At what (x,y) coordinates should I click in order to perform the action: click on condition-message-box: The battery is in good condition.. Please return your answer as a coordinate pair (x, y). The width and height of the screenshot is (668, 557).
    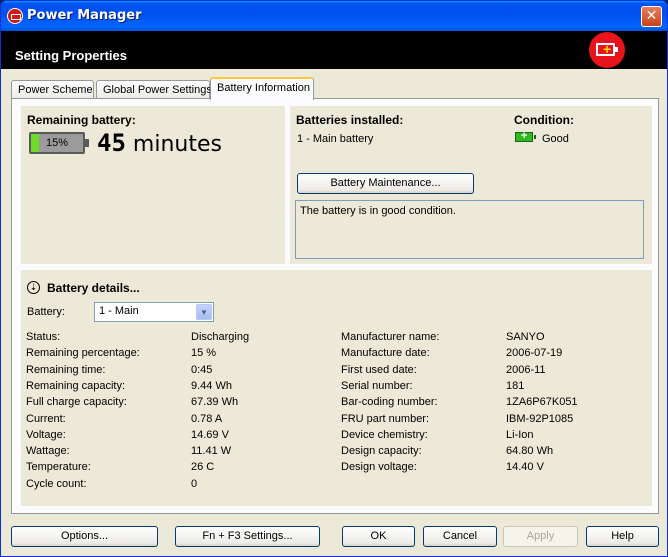
    Looking at the image, I should click on (469, 229).